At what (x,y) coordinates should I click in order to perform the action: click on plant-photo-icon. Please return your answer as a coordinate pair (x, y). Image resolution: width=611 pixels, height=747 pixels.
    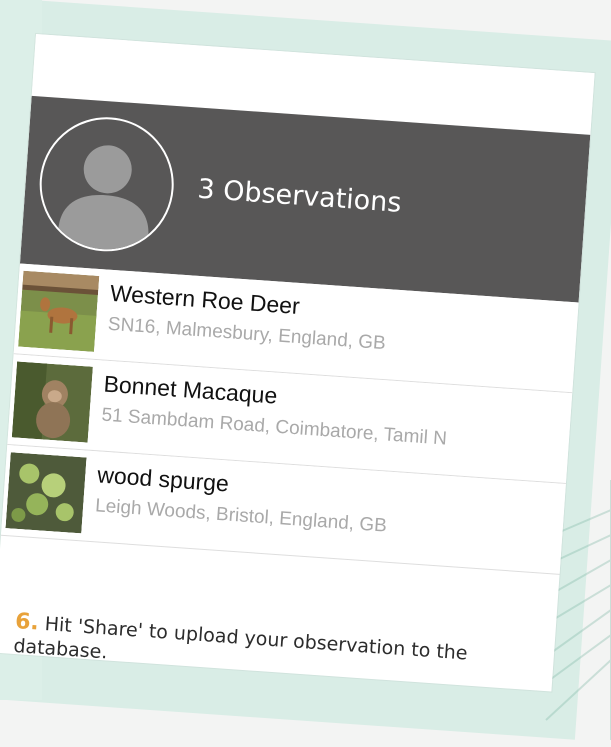
    Looking at the image, I should click on (46, 493).